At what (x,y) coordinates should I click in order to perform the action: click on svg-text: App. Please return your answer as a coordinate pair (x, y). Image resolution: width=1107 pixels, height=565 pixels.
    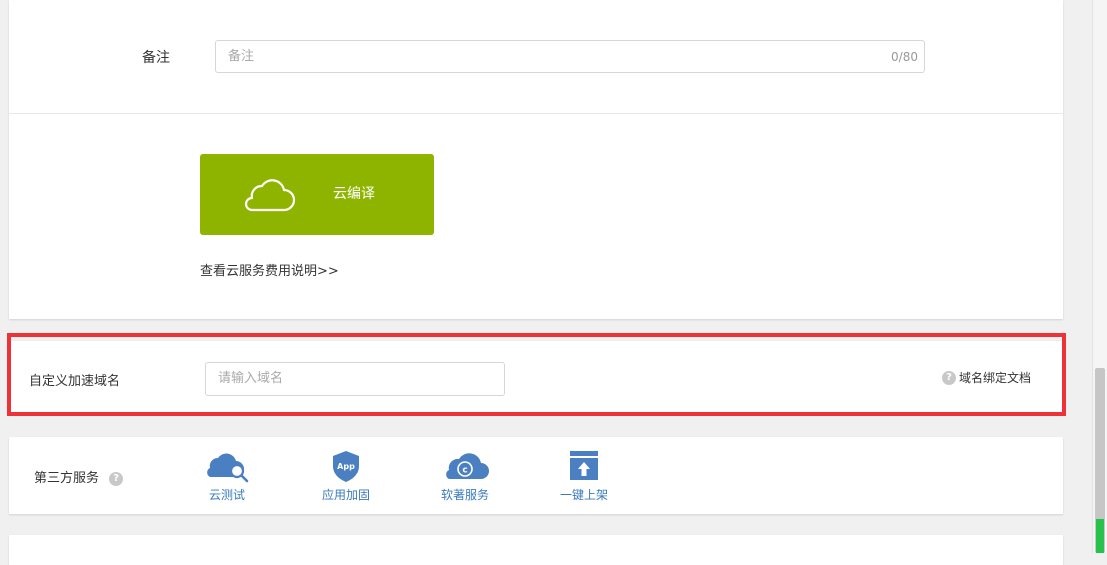
    Looking at the image, I should click on (346, 466).